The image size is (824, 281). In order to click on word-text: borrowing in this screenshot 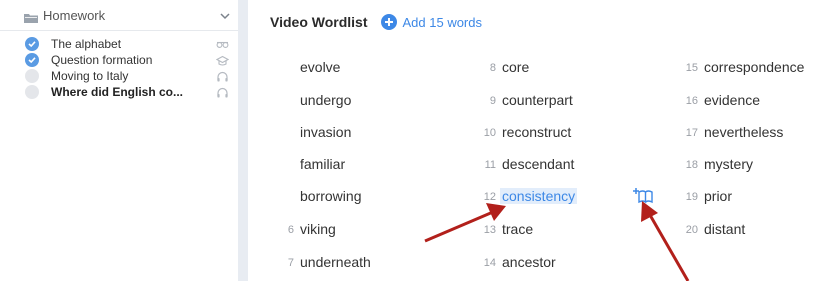, I will do `click(330, 196)`.